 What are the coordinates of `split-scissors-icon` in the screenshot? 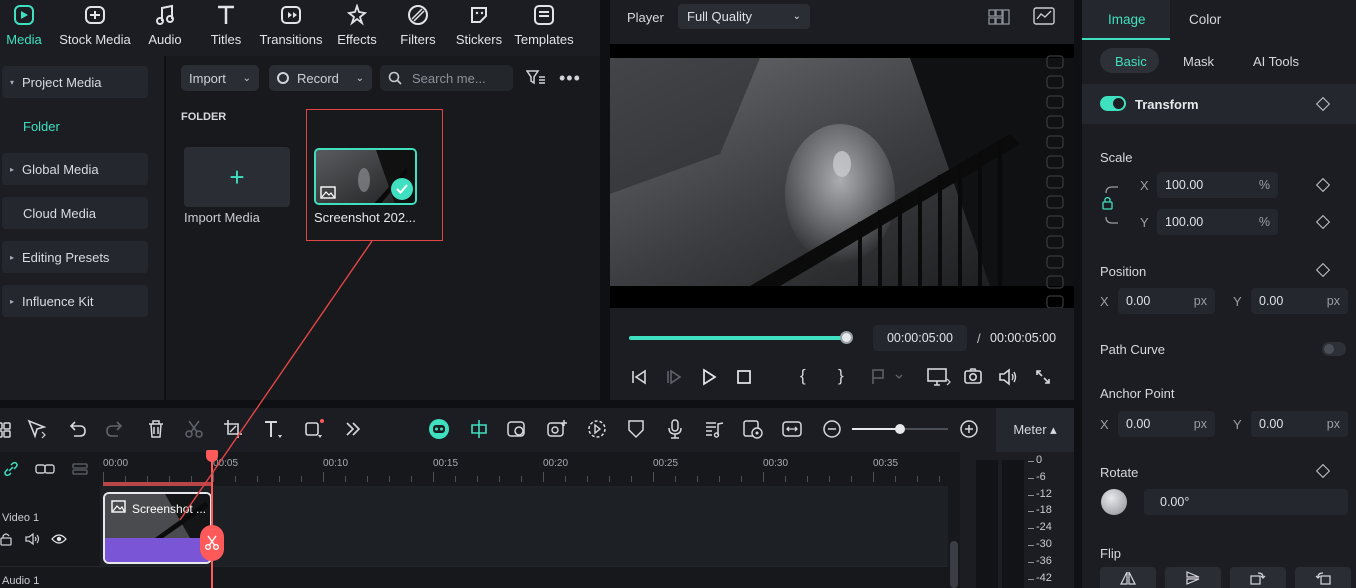 It's located at (194, 429).